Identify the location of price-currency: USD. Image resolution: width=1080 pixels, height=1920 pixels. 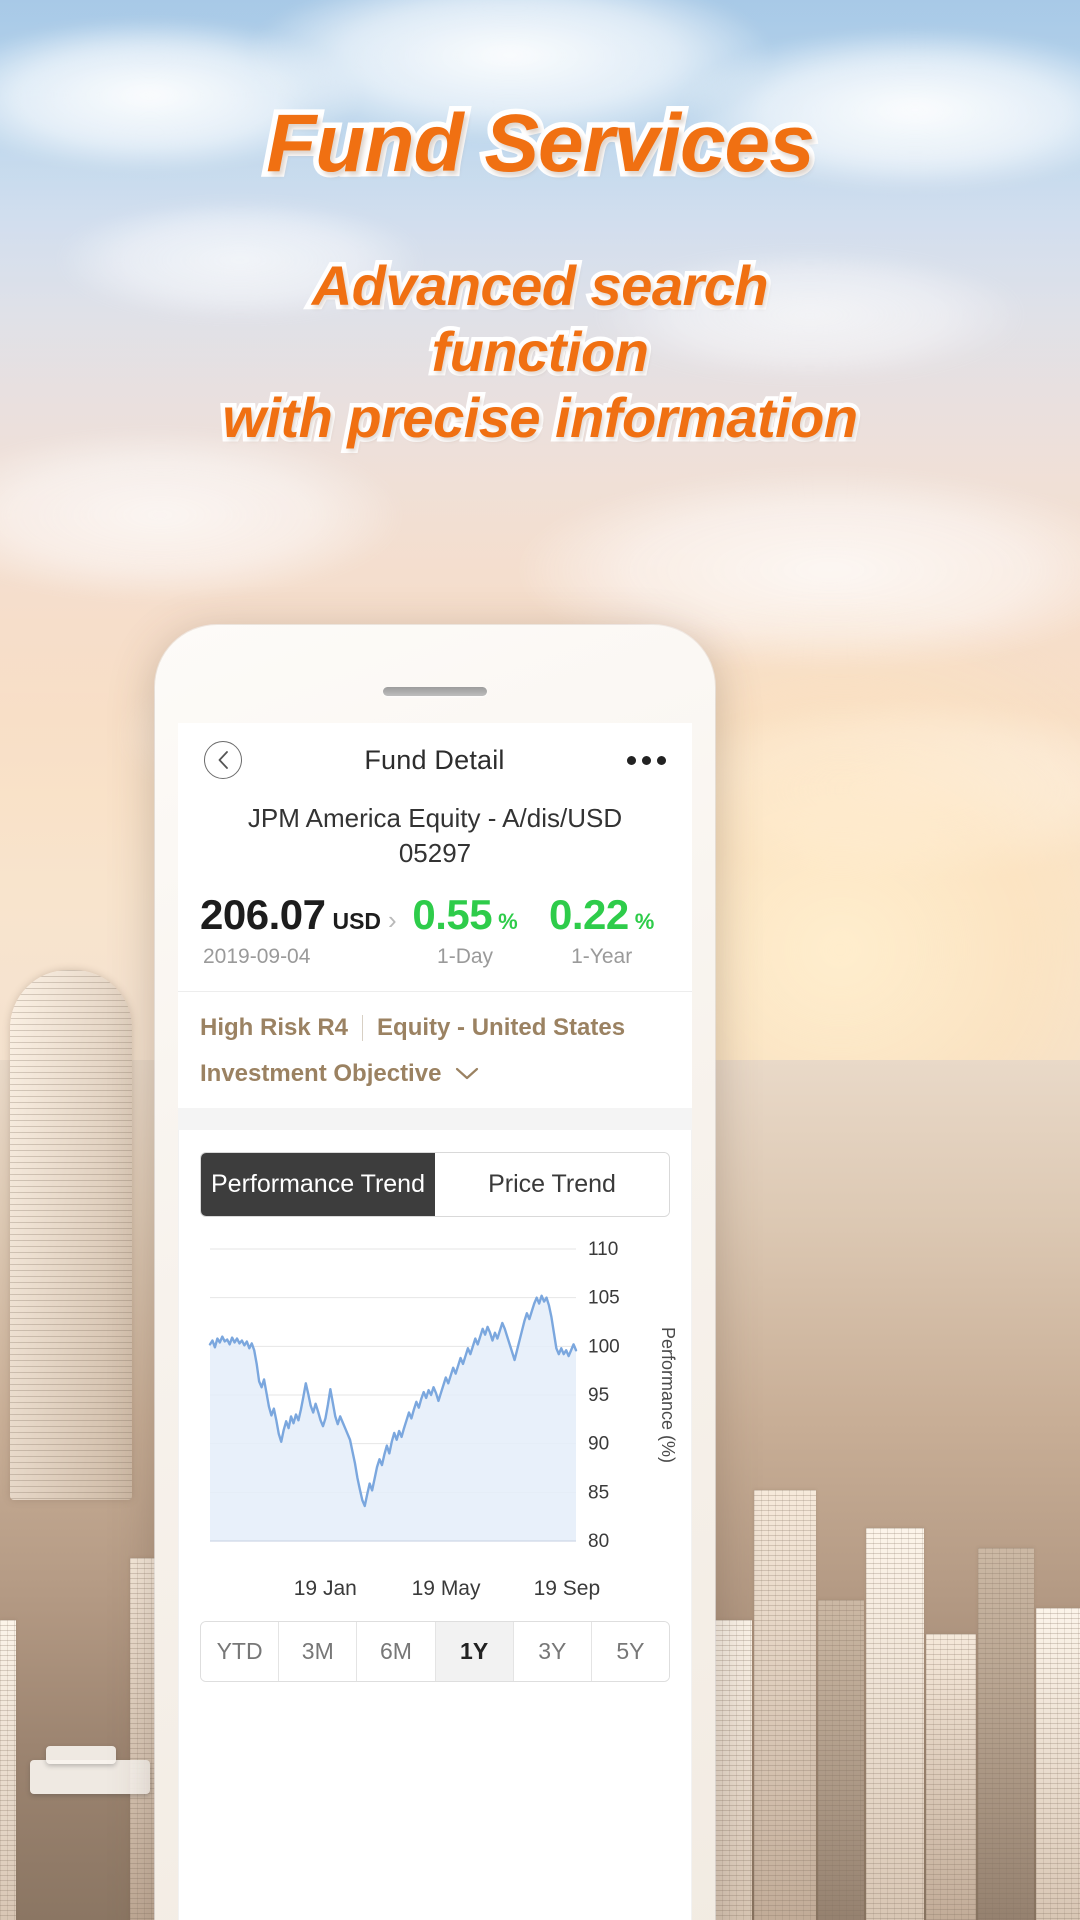
(357, 921).